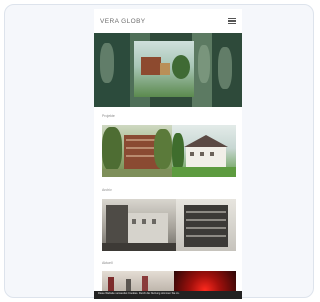 The image size is (320, 302). Describe the element at coordinates (107, 263) in the screenshot. I see `section-label-current: Aktuell` at that location.